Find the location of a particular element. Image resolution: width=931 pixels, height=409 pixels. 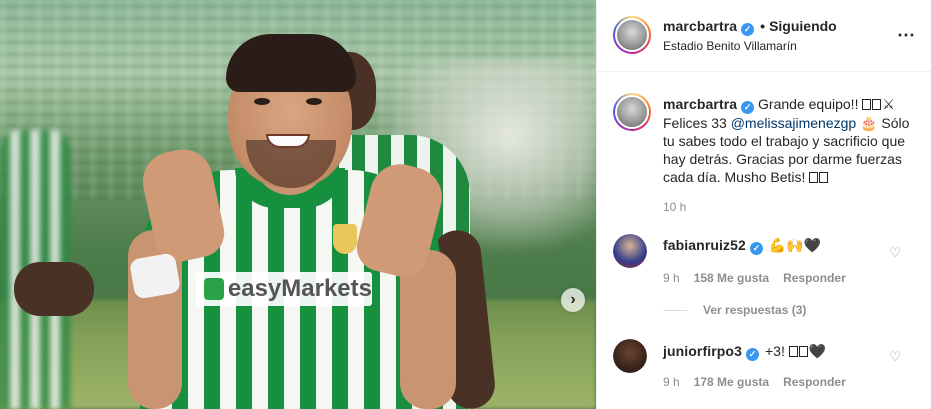

sponsor-logo-mark is located at coordinates (214, 289).